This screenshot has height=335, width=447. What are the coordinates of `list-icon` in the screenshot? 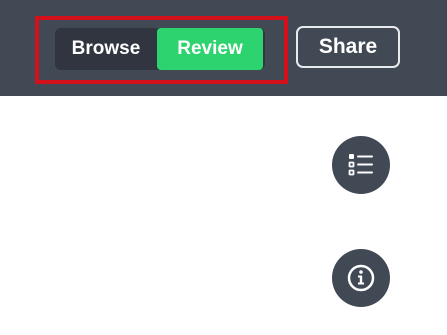 It's located at (360, 165).